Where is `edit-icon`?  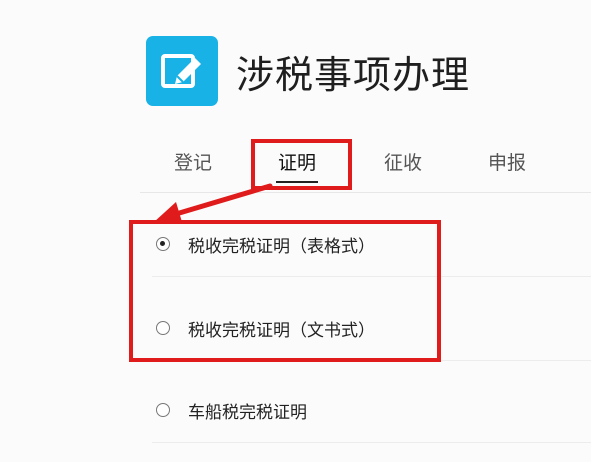 edit-icon is located at coordinates (182, 71).